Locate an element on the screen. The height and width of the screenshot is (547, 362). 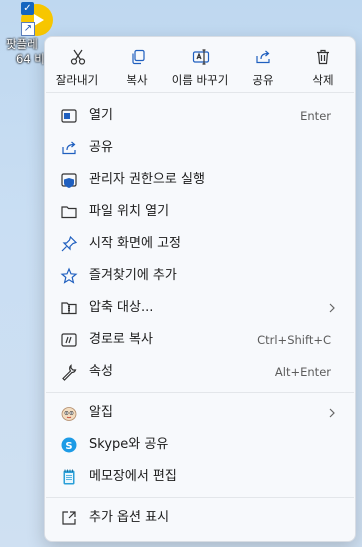
menu-item-label: 관리자 권한으로 실행 is located at coordinates (147, 179).